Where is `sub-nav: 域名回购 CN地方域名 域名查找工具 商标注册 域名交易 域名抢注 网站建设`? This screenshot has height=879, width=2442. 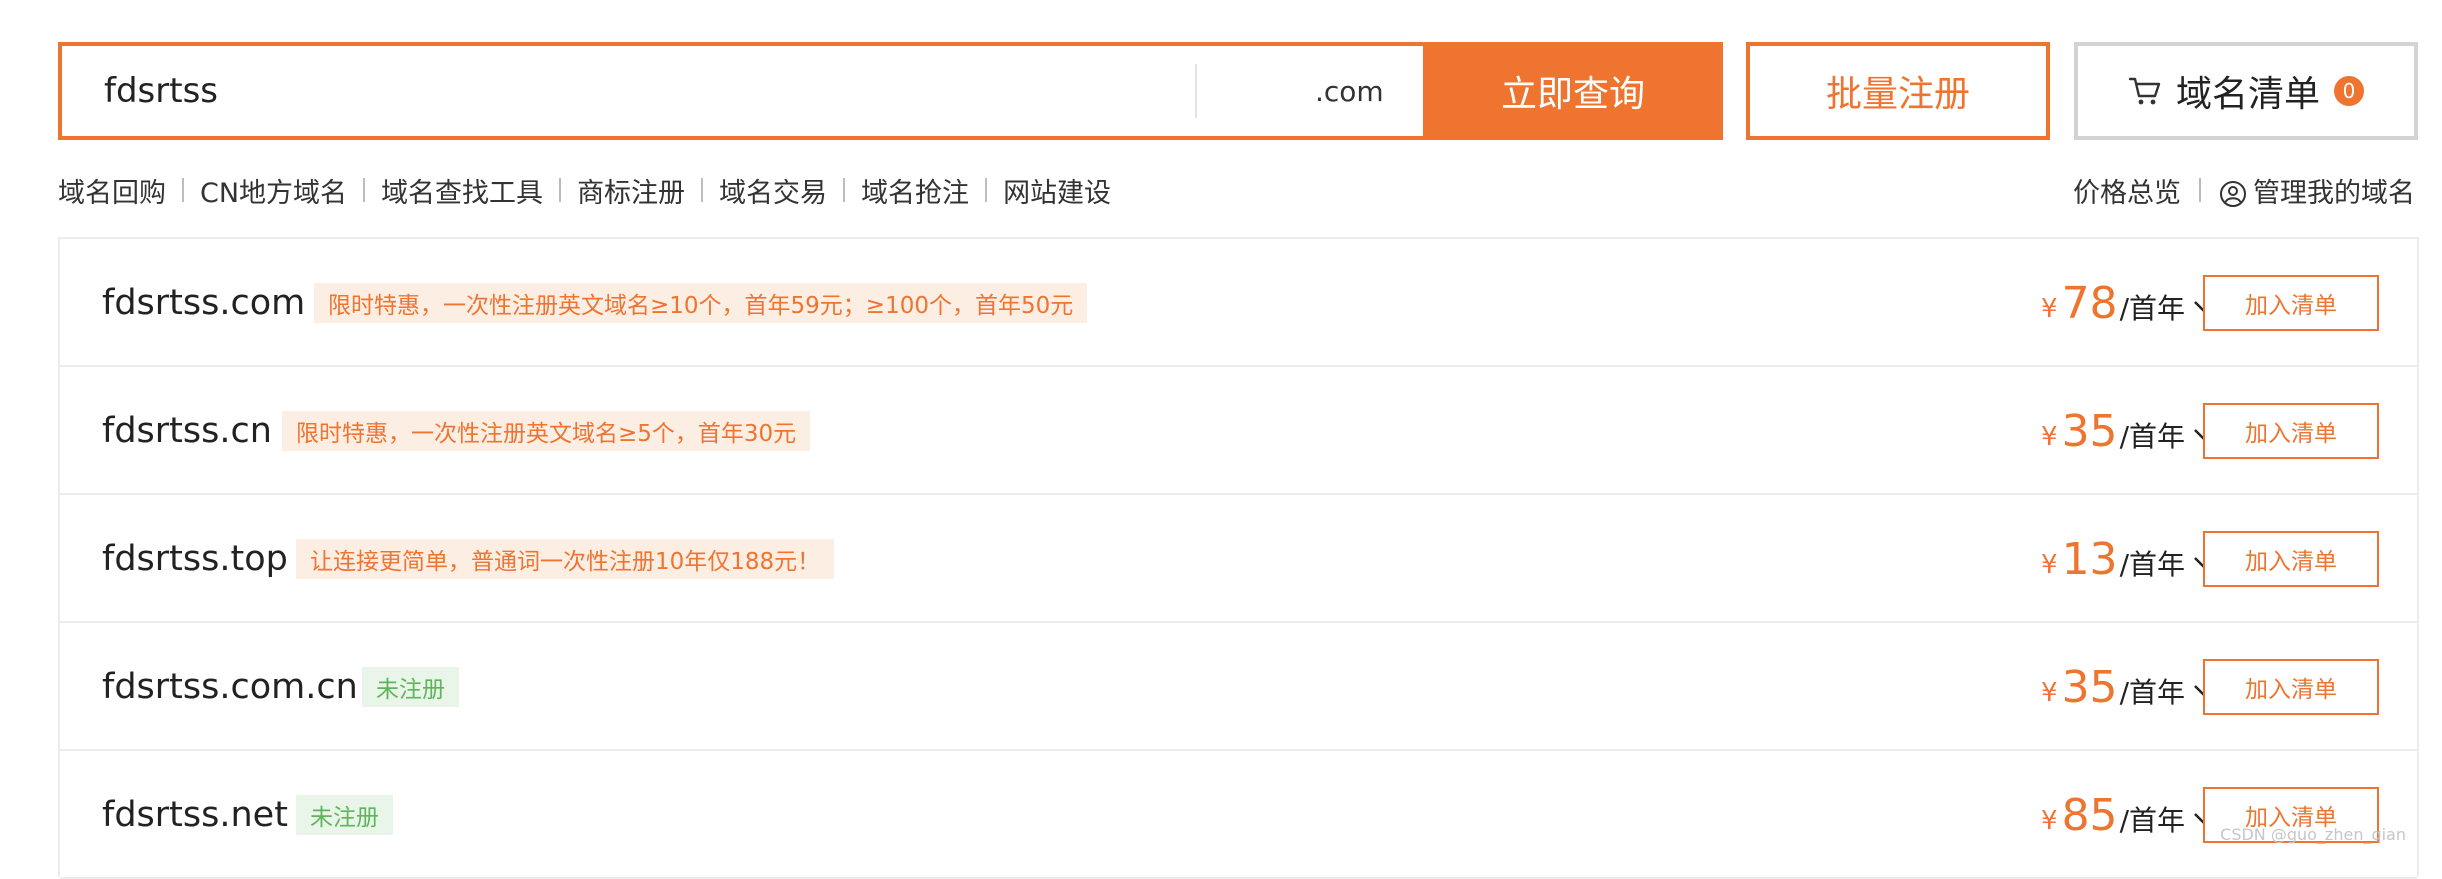 sub-nav: 域名回购 CN地方域名 域名查找工具 商标注册 域名交易 域名抢注 网站建设 is located at coordinates (584, 190).